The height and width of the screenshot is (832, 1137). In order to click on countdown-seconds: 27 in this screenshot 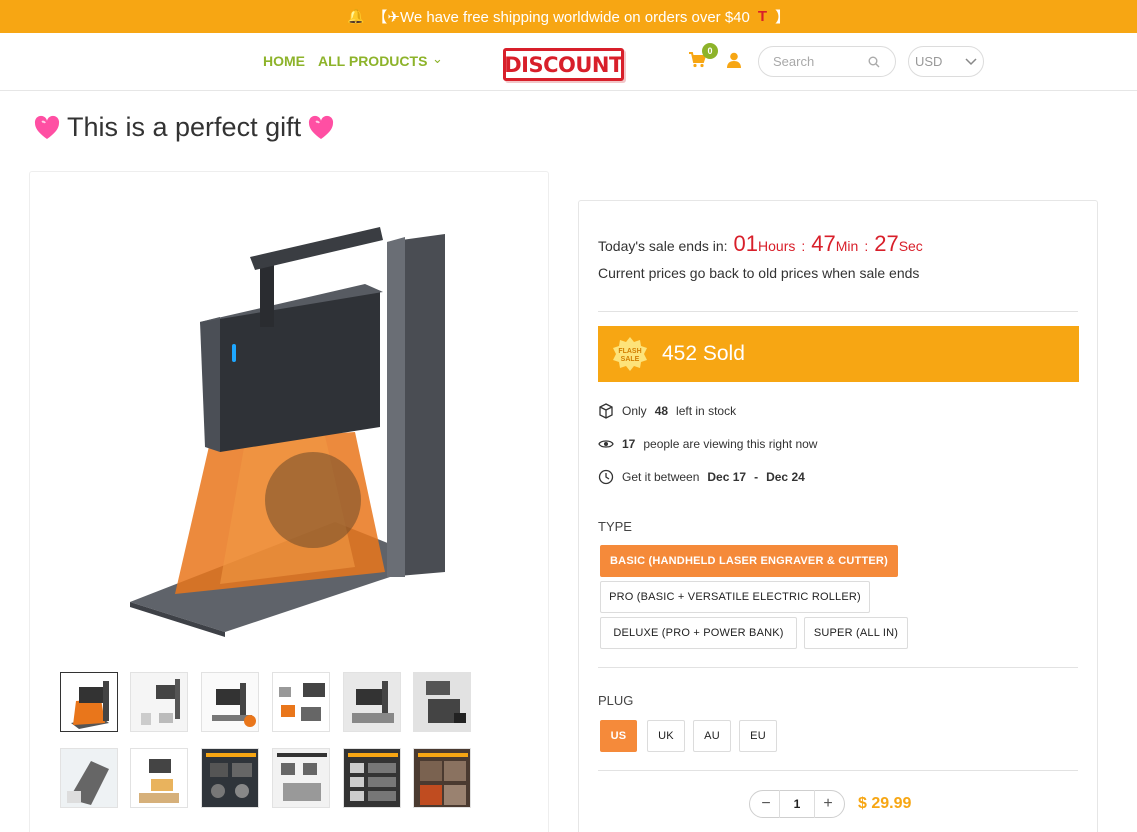, I will do `click(886, 243)`.